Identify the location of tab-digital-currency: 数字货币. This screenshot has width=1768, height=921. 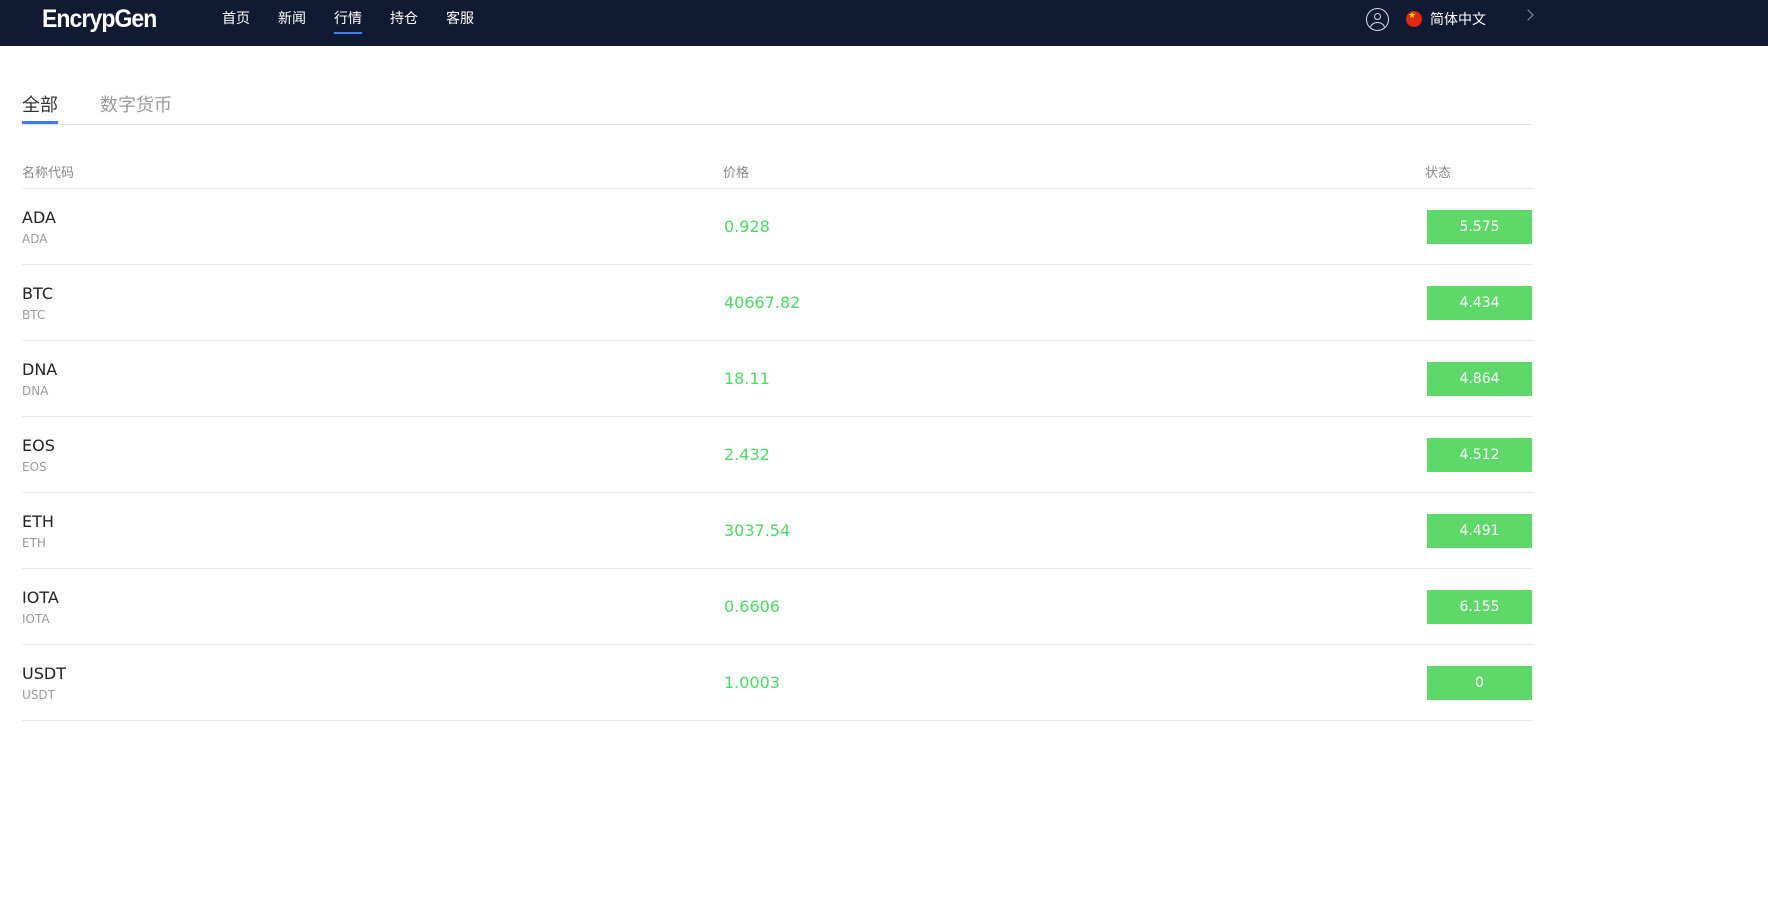
(136, 108).